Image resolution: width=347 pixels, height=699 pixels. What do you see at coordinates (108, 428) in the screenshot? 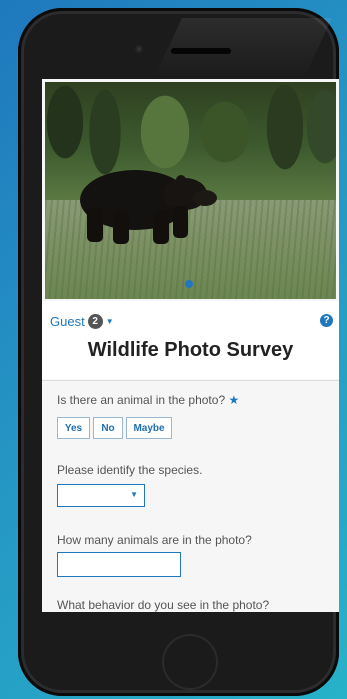
I see `no-button: No` at bounding box center [108, 428].